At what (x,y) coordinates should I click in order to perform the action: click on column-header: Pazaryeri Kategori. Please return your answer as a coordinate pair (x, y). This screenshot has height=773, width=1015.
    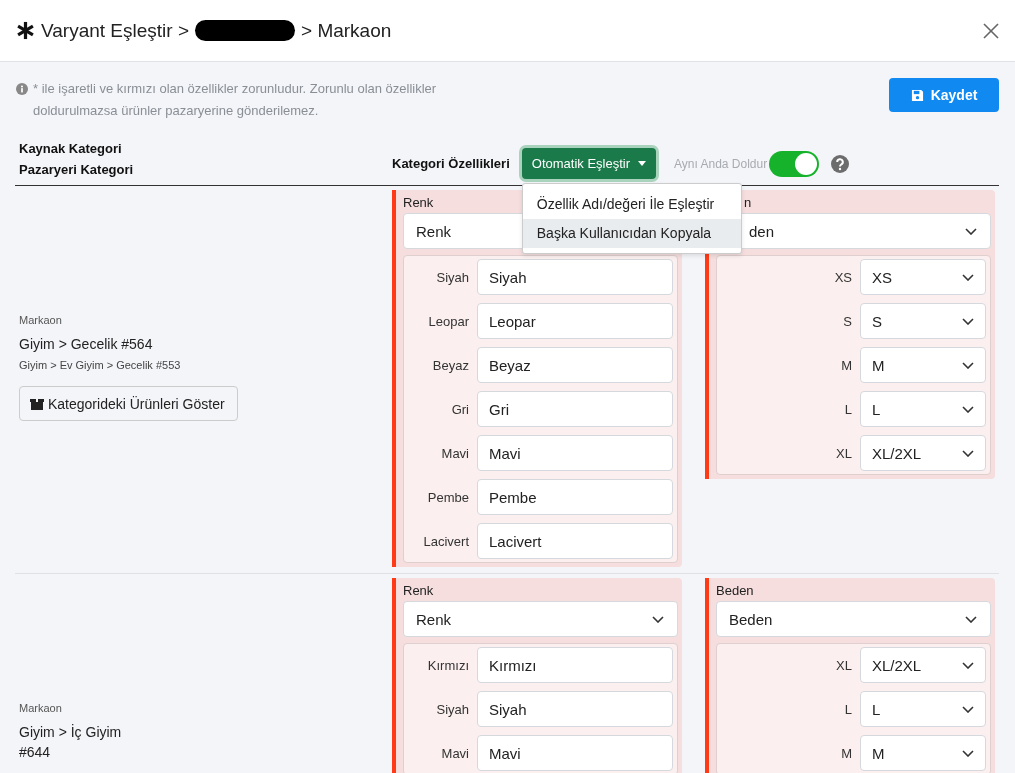
    Looking at the image, I should click on (77, 170).